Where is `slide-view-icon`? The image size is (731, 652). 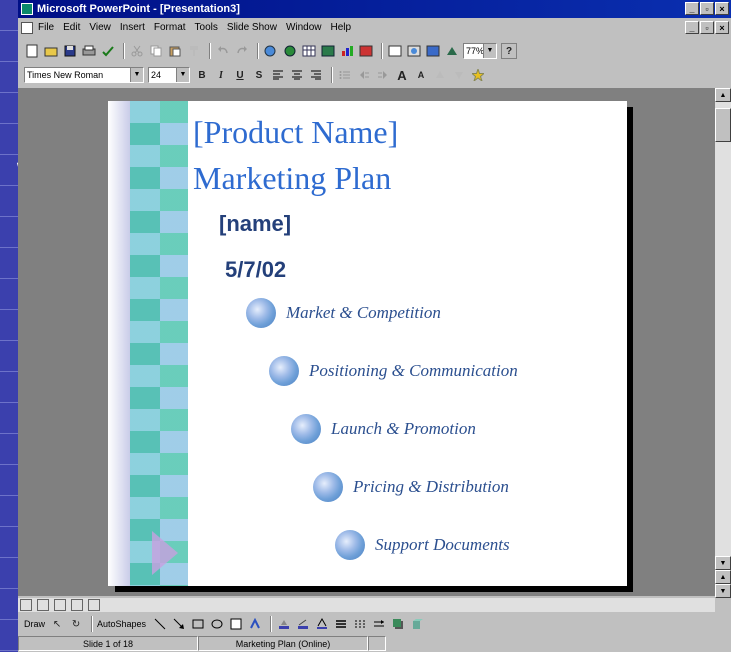 slide-view-icon is located at coordinates (60, 605).